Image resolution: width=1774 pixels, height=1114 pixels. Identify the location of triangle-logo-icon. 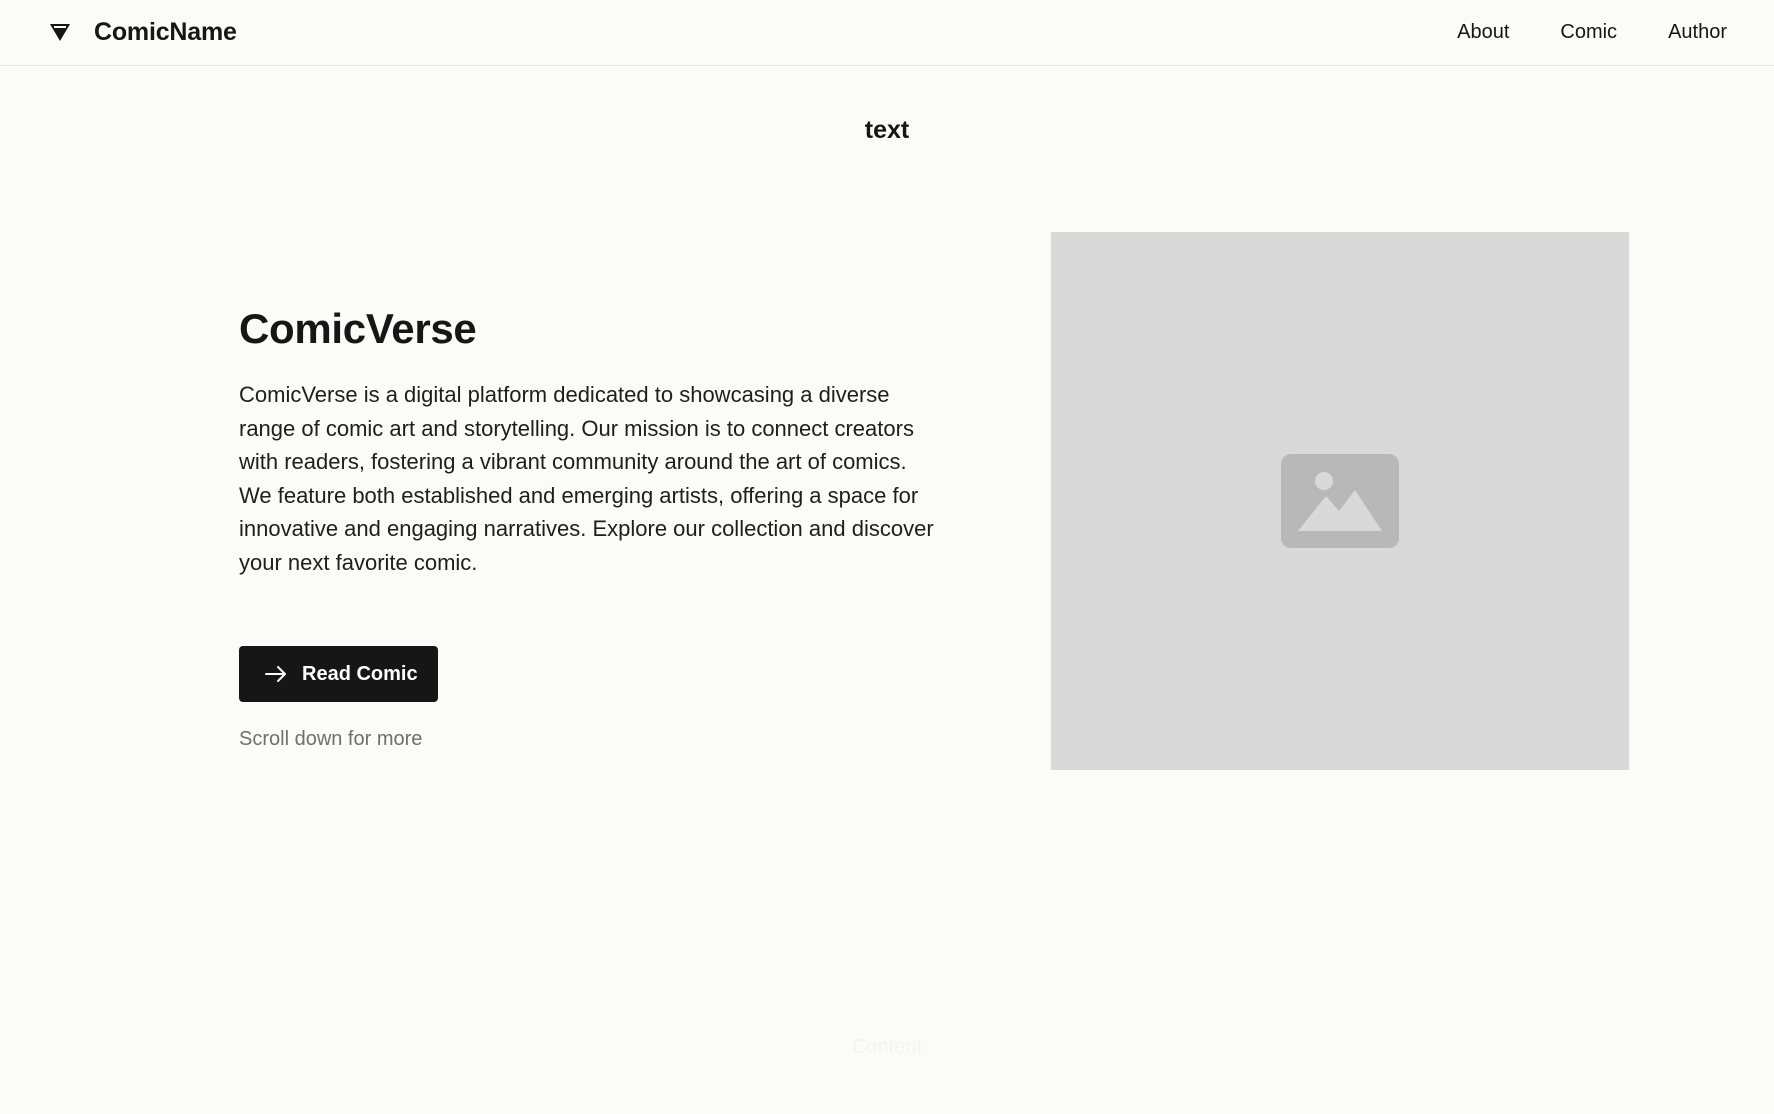
(60, 32).